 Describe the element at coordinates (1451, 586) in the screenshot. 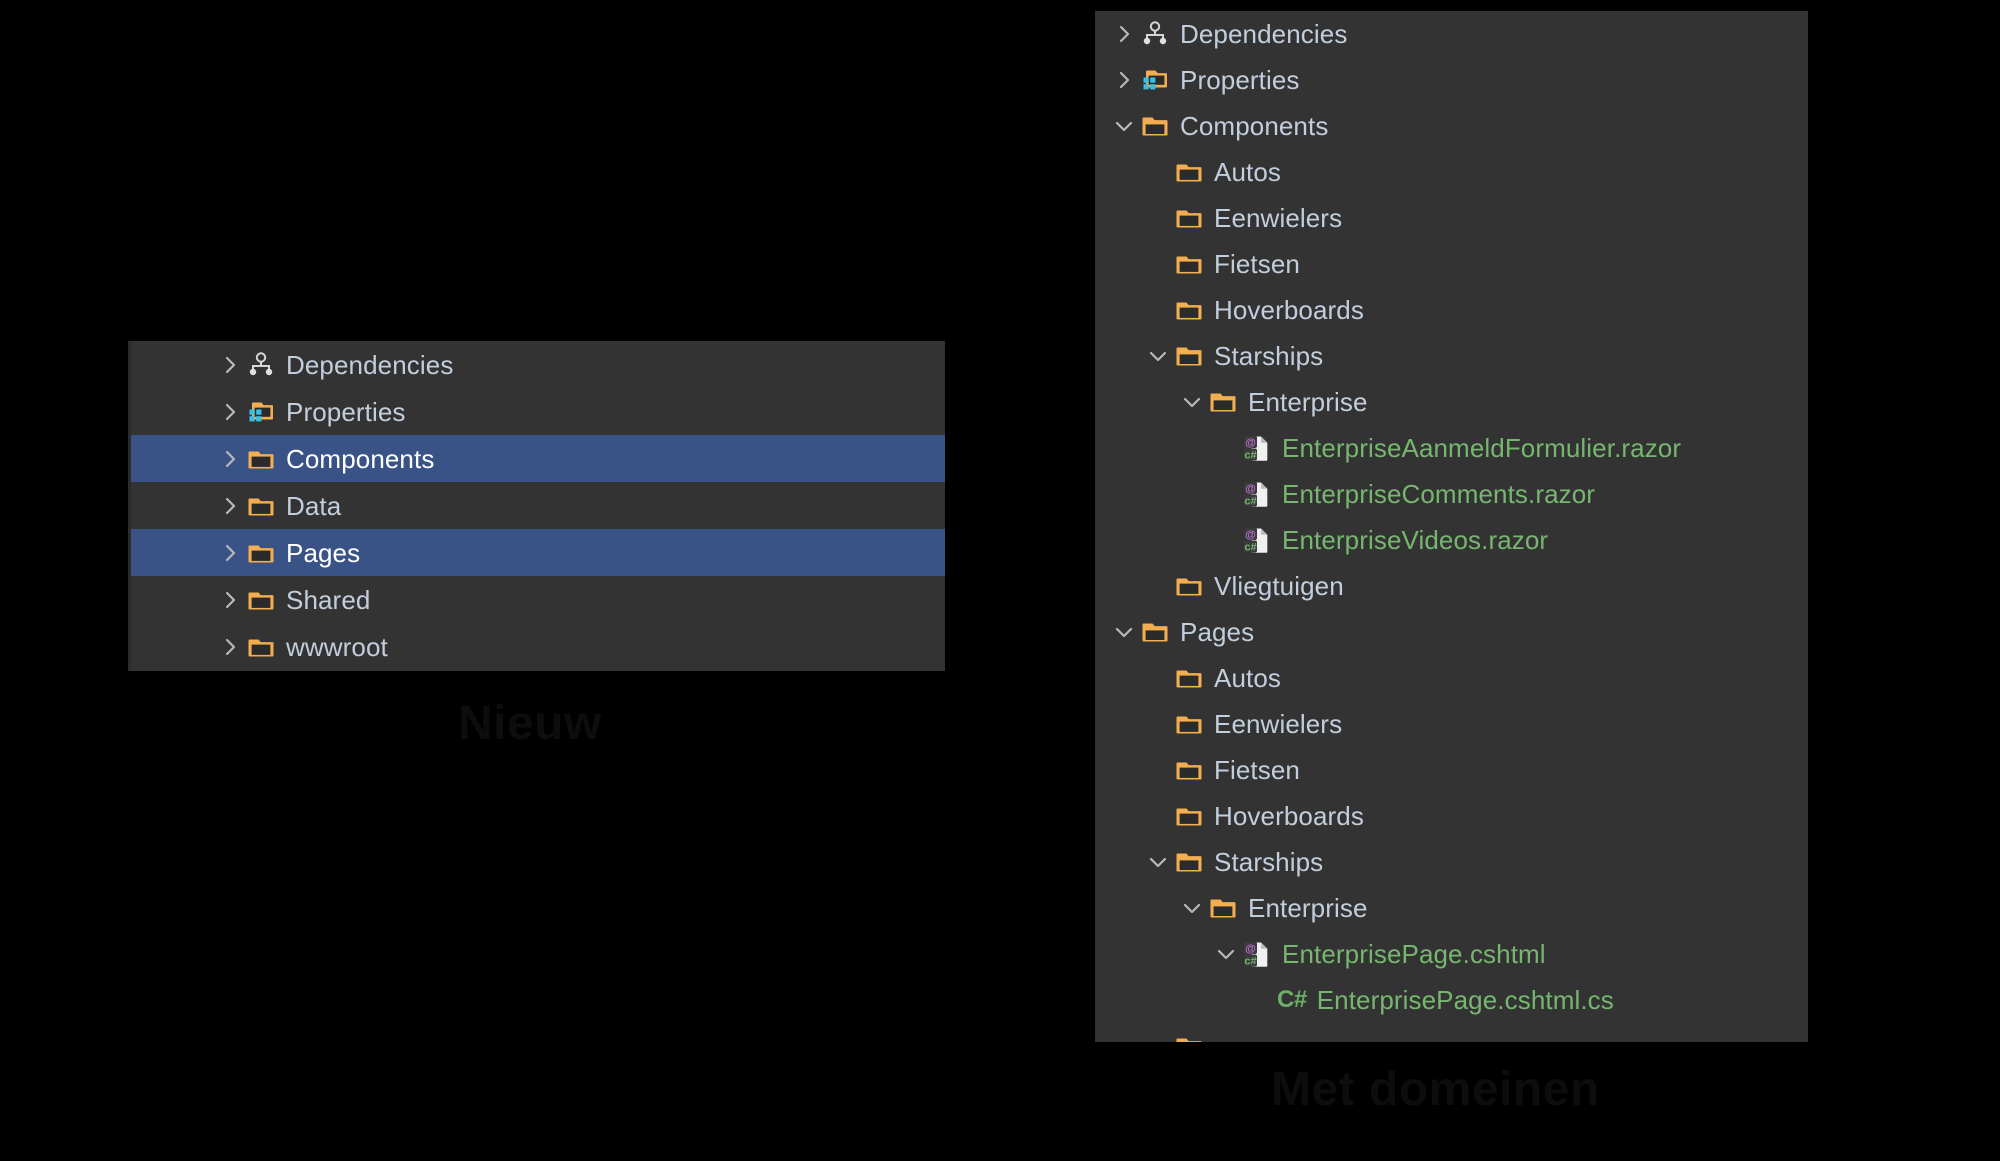

I see `tree-row: Vliegtuigen` at that location.